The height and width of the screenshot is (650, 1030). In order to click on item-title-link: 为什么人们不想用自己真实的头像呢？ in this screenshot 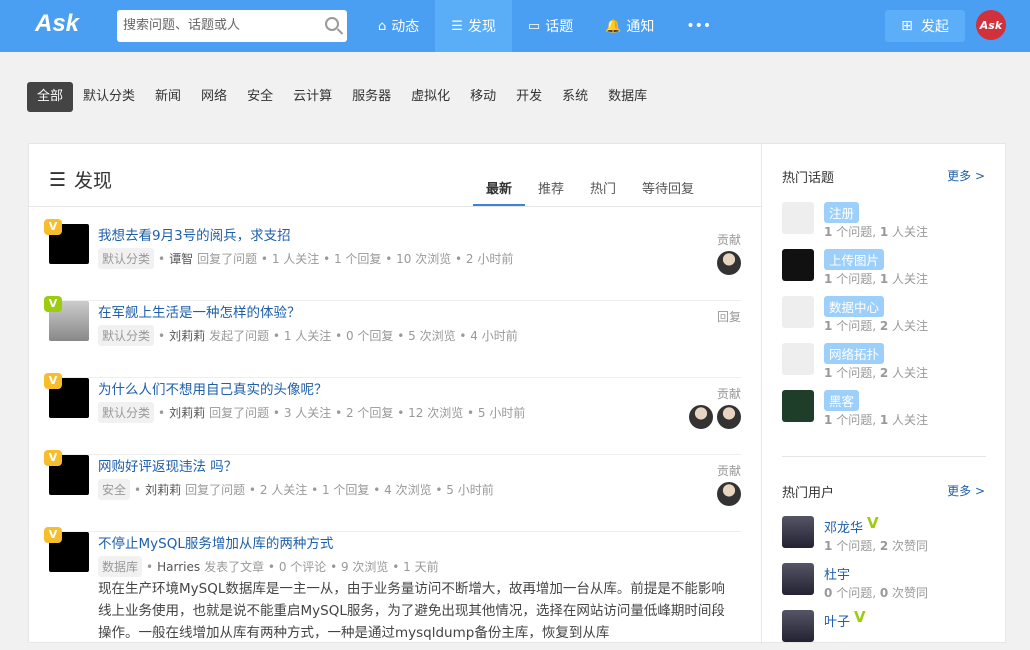, I will do `click(213, 388)`.